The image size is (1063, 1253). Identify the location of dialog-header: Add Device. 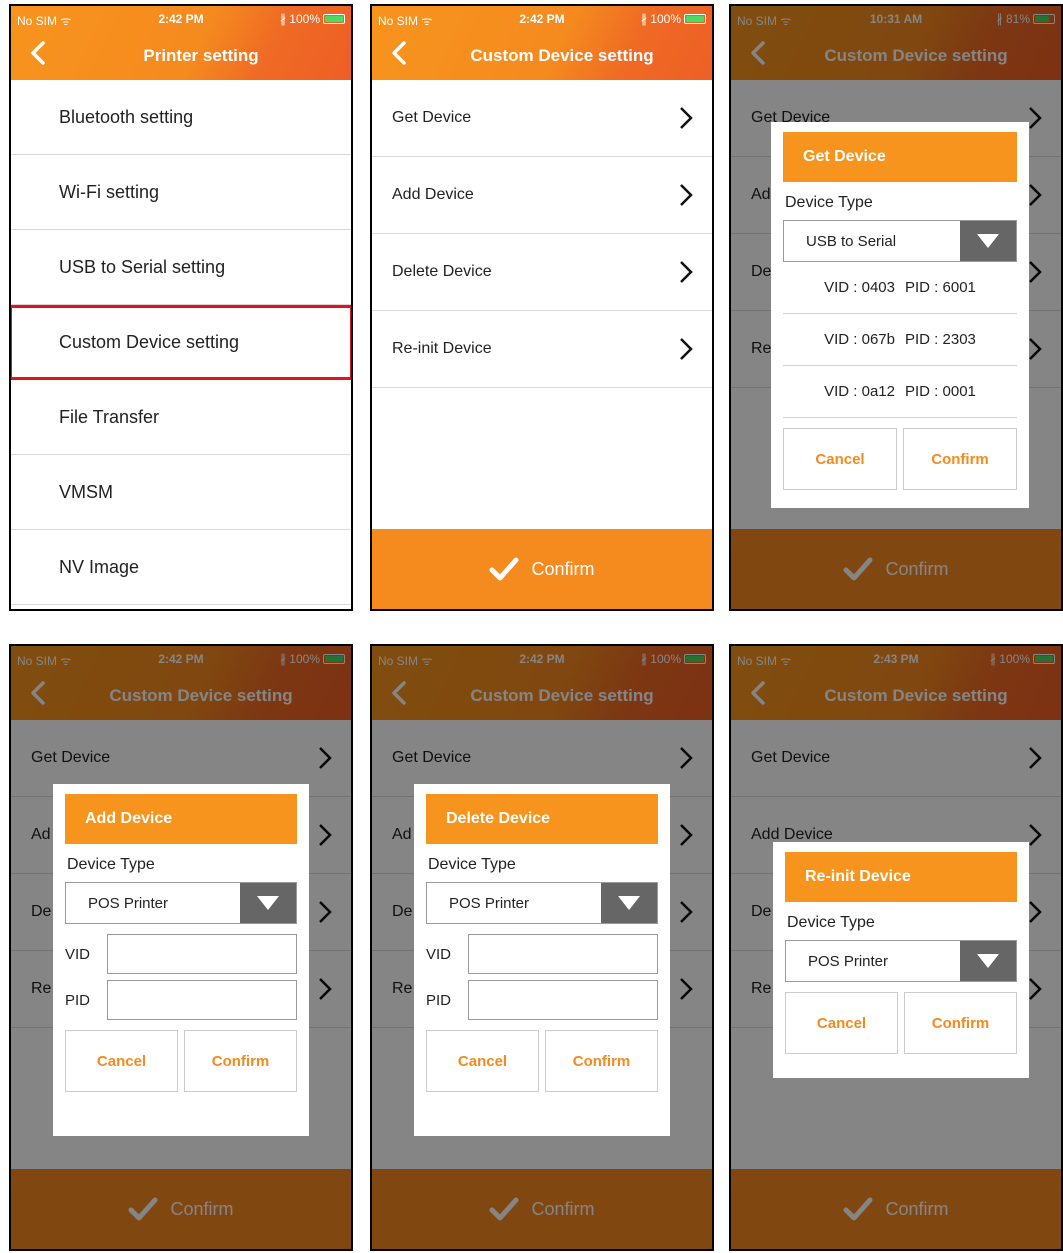
(181, 819).